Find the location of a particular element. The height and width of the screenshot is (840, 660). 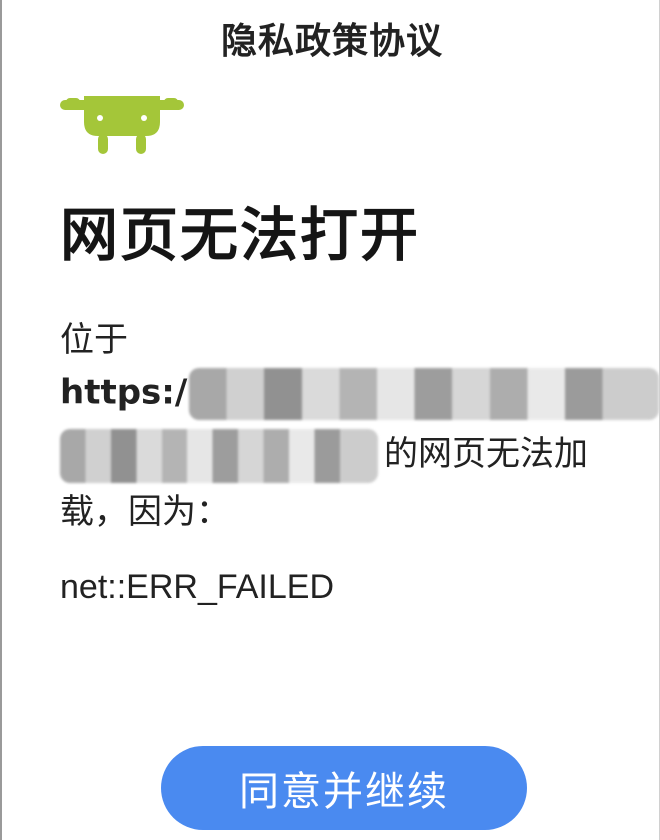

error-heading: 网页无法打开 is located at coordinates (240, 235).